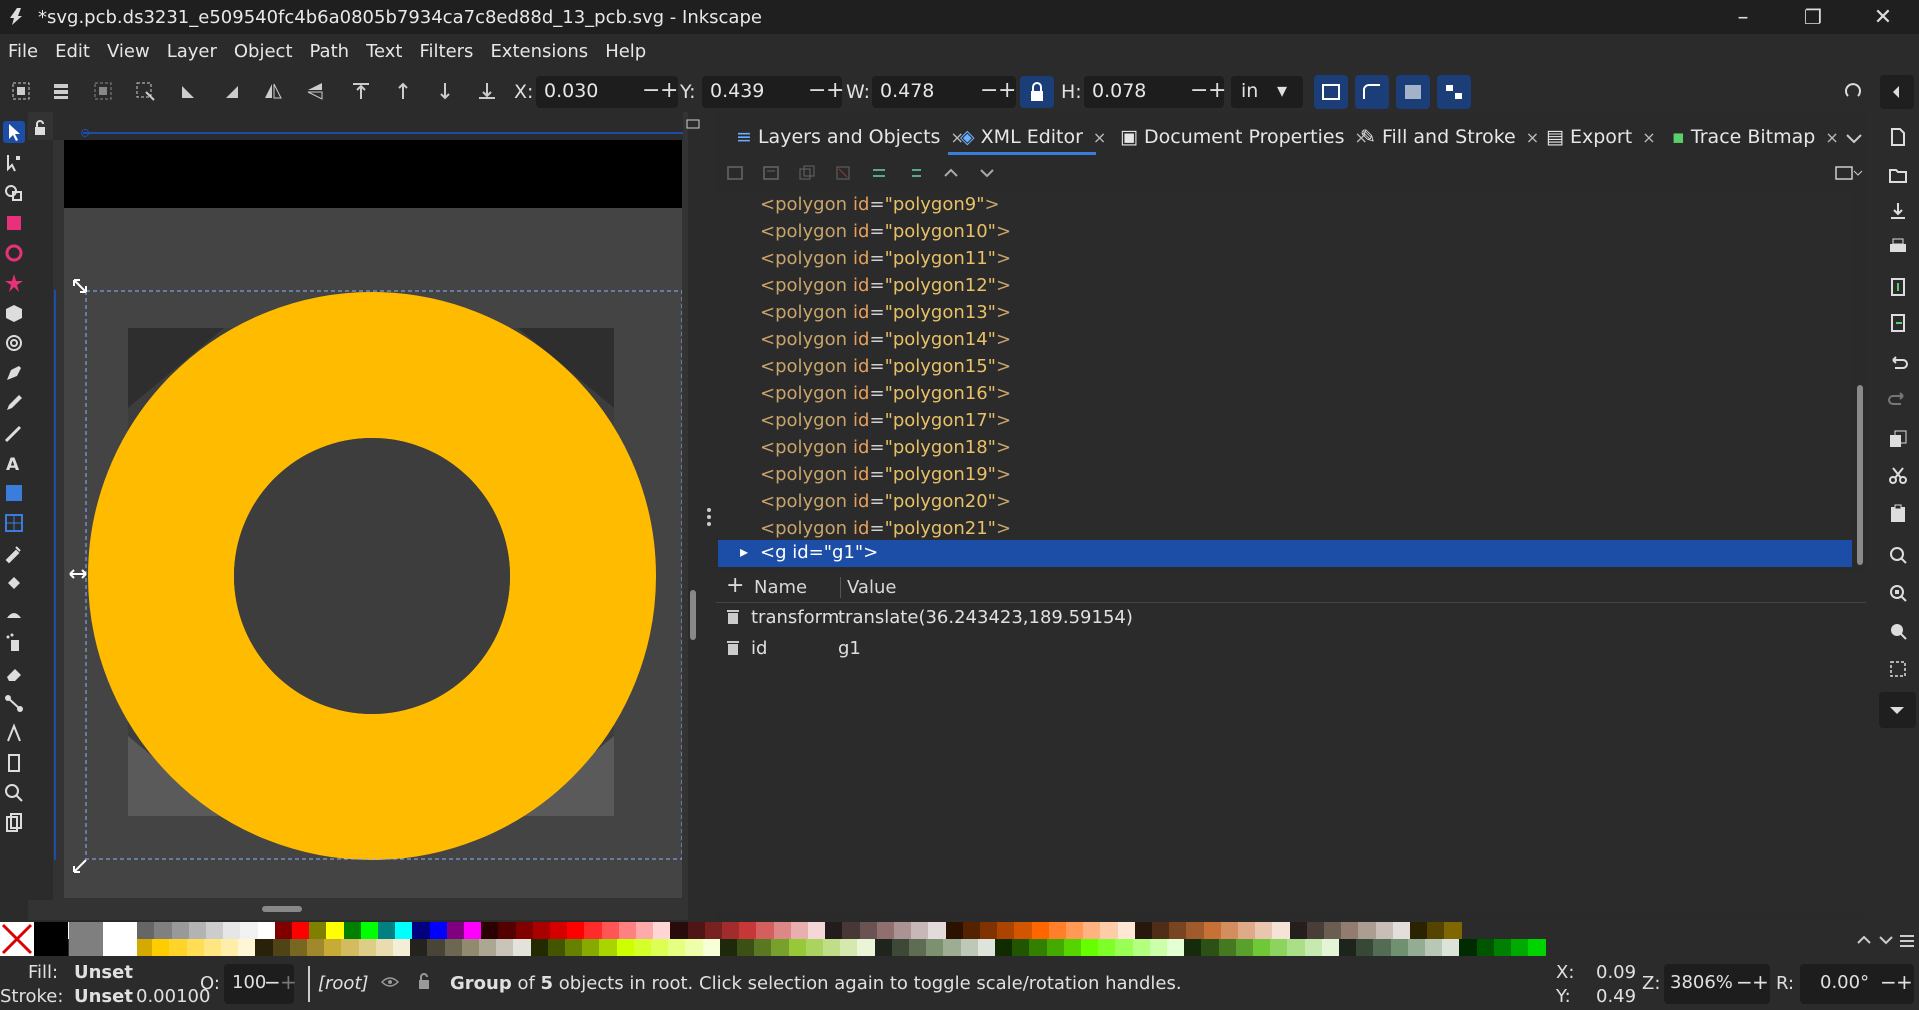  What do you see at coordinates (693, 125) in the screenshot?
I see `display-icon` at bounding box center [693, 125].